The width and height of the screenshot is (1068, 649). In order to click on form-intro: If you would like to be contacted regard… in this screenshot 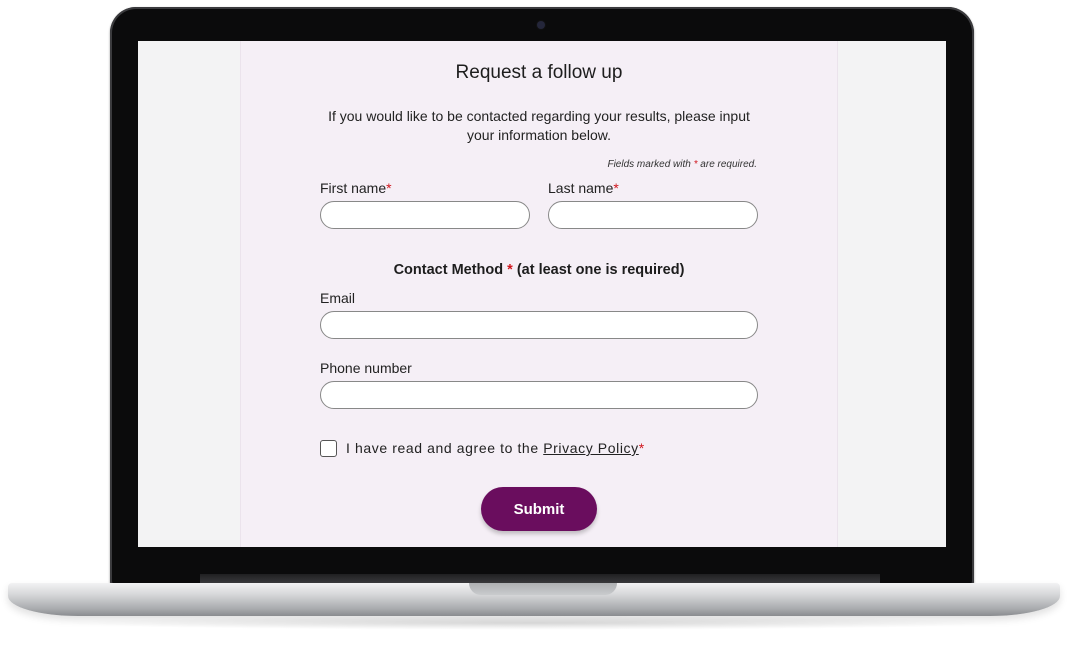, I will do `click(539, 125)`.